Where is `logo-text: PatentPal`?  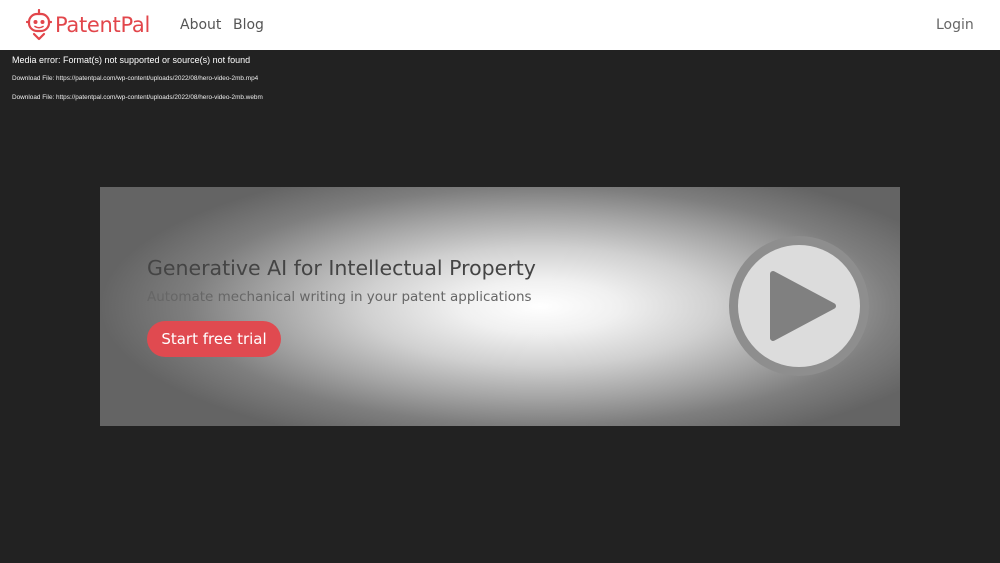 logo-text: PatentPal is located at coordinates (102, 25).